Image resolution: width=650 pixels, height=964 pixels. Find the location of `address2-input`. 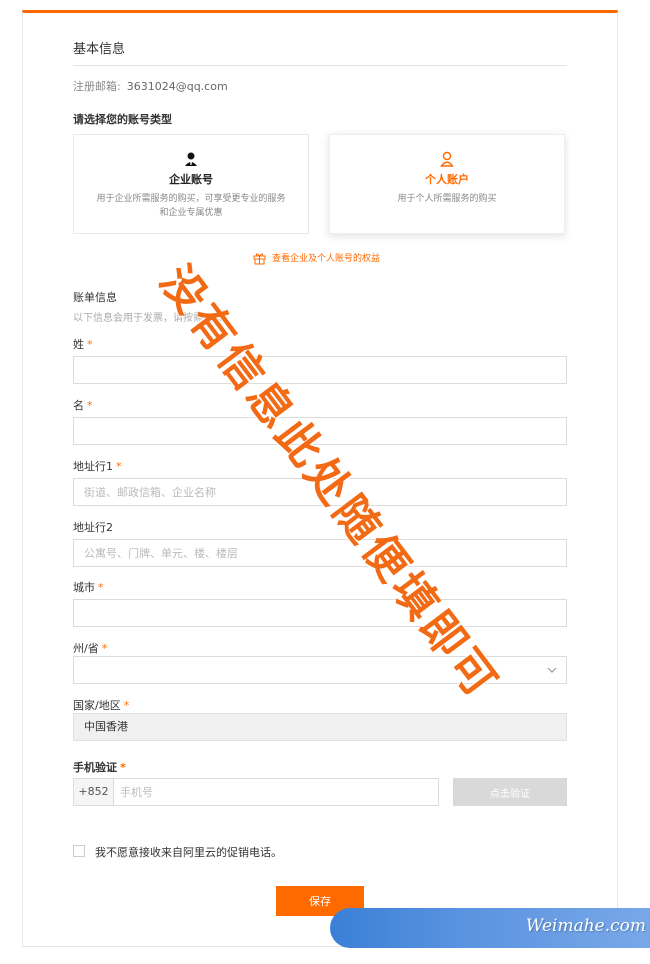

address2-input is located at coordinates (320, 553).